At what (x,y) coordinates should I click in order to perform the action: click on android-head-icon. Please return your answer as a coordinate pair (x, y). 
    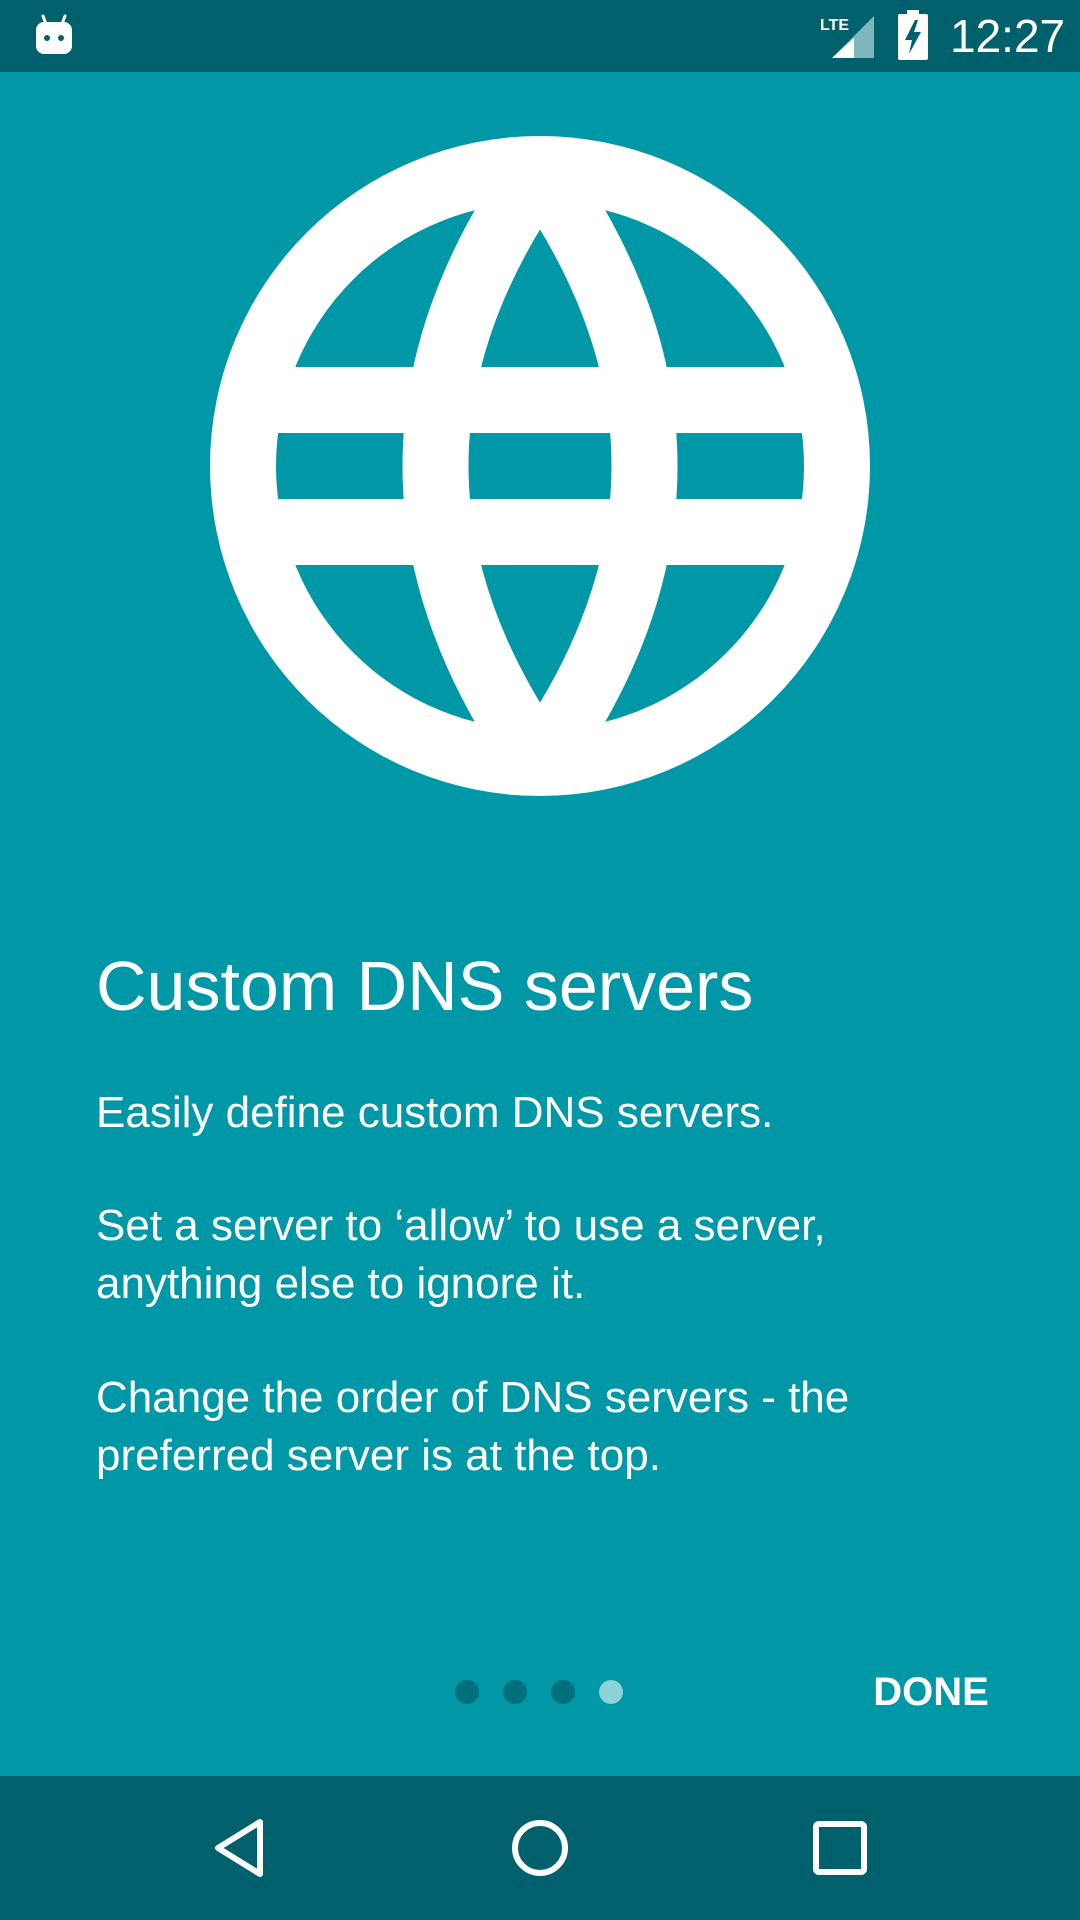
    Looking at the image, I should click on (54, 34).